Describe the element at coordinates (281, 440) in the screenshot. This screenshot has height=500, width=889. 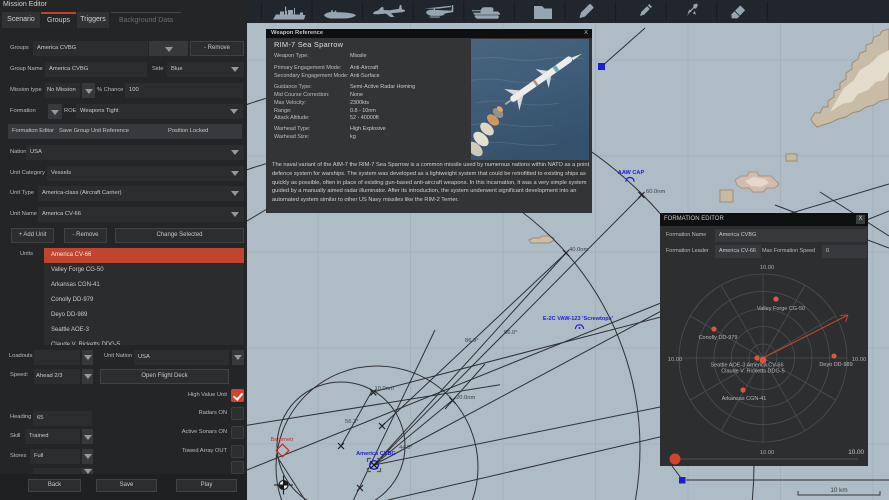
I see `svg-text: Barometr` at that location.